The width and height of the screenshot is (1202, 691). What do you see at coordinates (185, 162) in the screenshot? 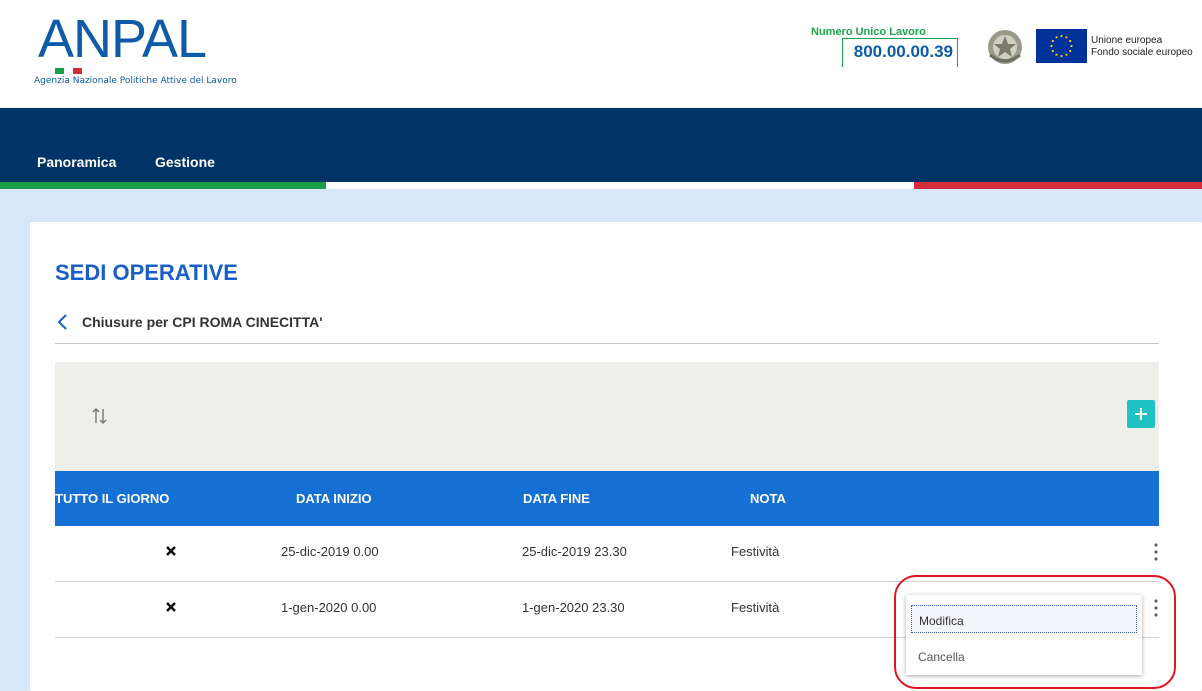
I see `nav-item-gestione: Gestione` at bounding box center [185, 162].